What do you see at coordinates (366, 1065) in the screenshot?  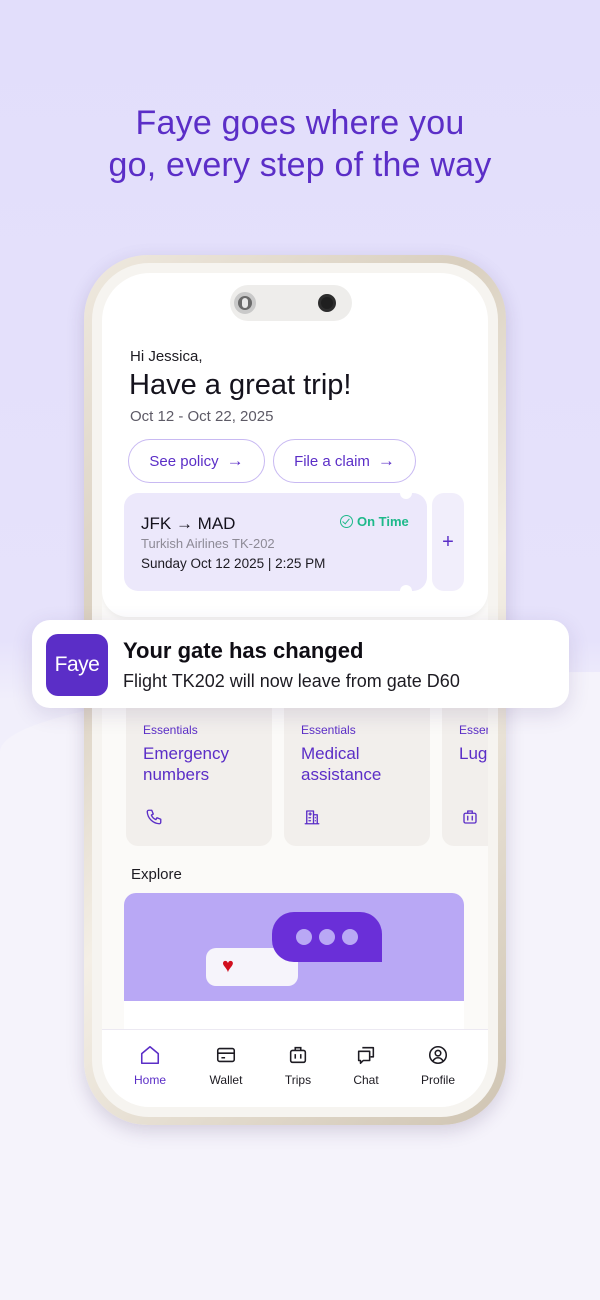 I see `tab-chat: Chat` at bounding box center [366, 1065].